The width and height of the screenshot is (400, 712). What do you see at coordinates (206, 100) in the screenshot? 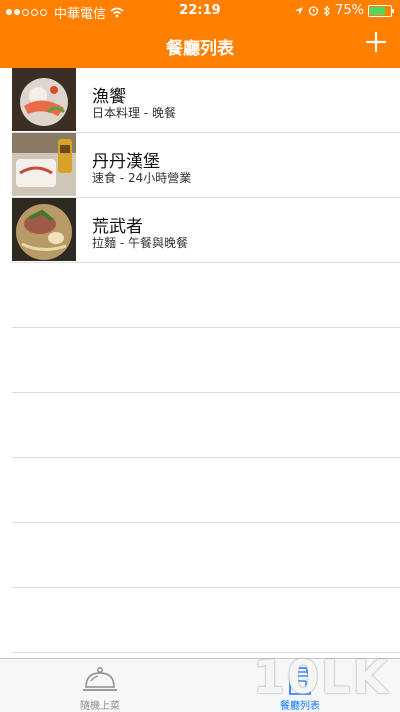
I see `restaurant-row: 漁饗 日本料理 - 晚餐` at bounding box center [206, 100].